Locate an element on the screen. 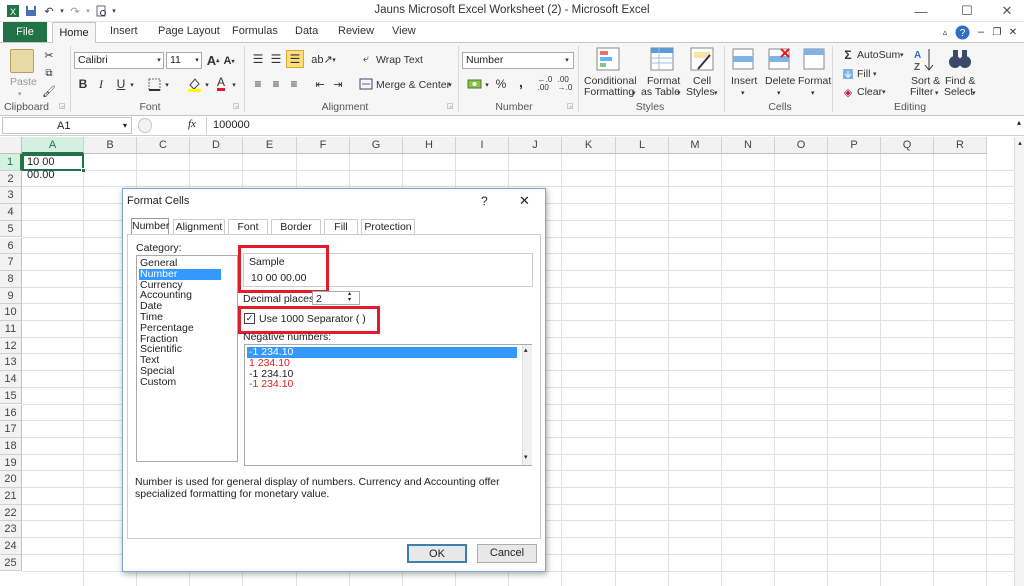  format-as-table-dropdown-icon: ▾ is located at coordinates (679, 93).